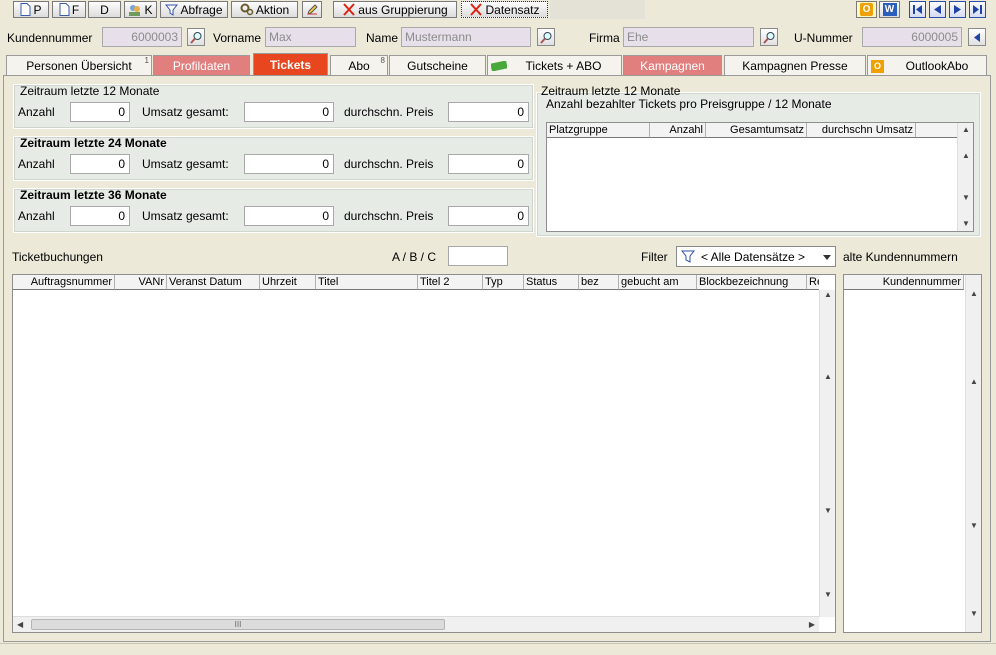  What do you see at coordinates (437, 65) in the screenshot?
I see `tab-gutscheine: Gutscheine` at bounding box center [437, 65].